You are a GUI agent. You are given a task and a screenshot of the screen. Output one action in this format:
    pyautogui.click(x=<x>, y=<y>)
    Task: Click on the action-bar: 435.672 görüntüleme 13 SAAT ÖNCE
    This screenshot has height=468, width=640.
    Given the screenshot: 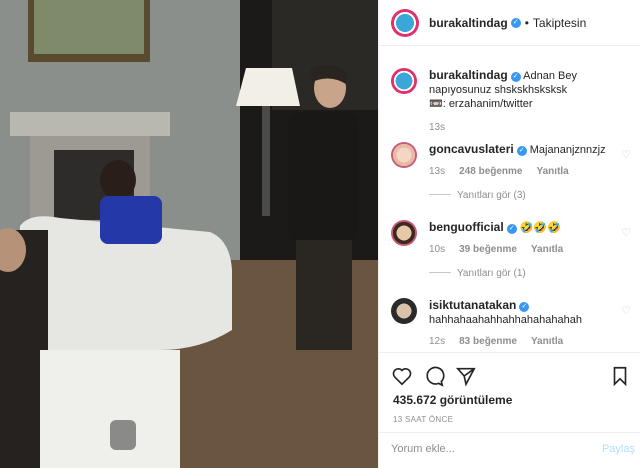 What is the action you would take?
    pyautogui.click(x=509, y=392)
    